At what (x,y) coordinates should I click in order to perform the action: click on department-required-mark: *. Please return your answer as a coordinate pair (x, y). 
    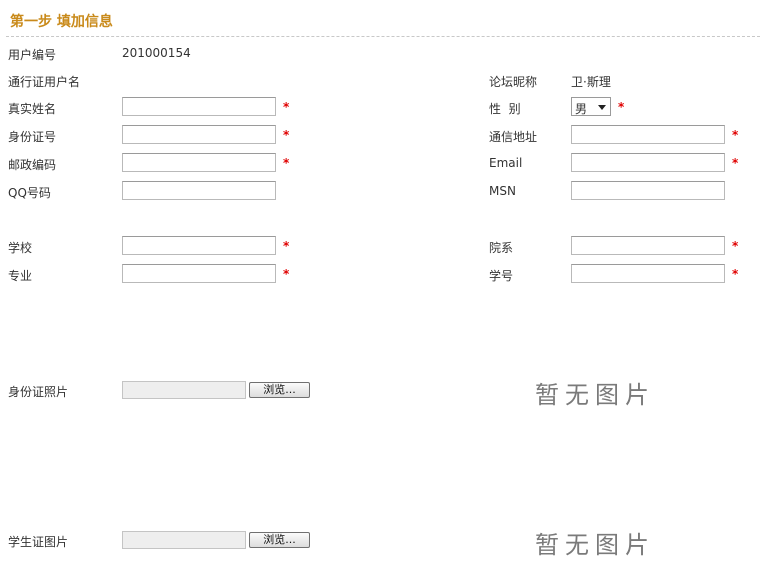
    Looking at the image, I should click on (735, 246).